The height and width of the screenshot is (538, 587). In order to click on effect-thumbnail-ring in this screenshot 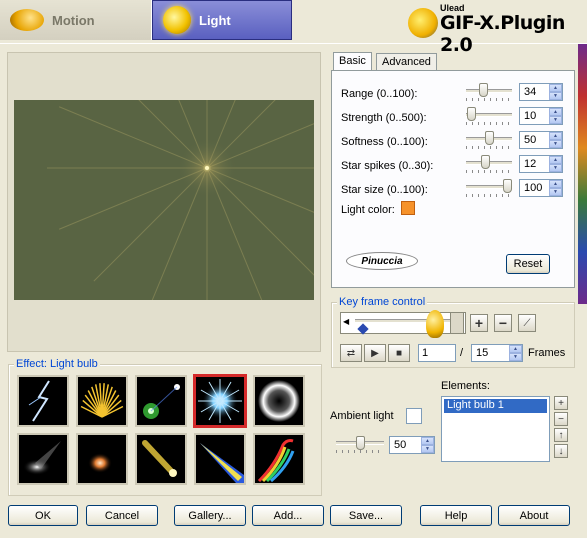, I will do `click(279, 401)`.